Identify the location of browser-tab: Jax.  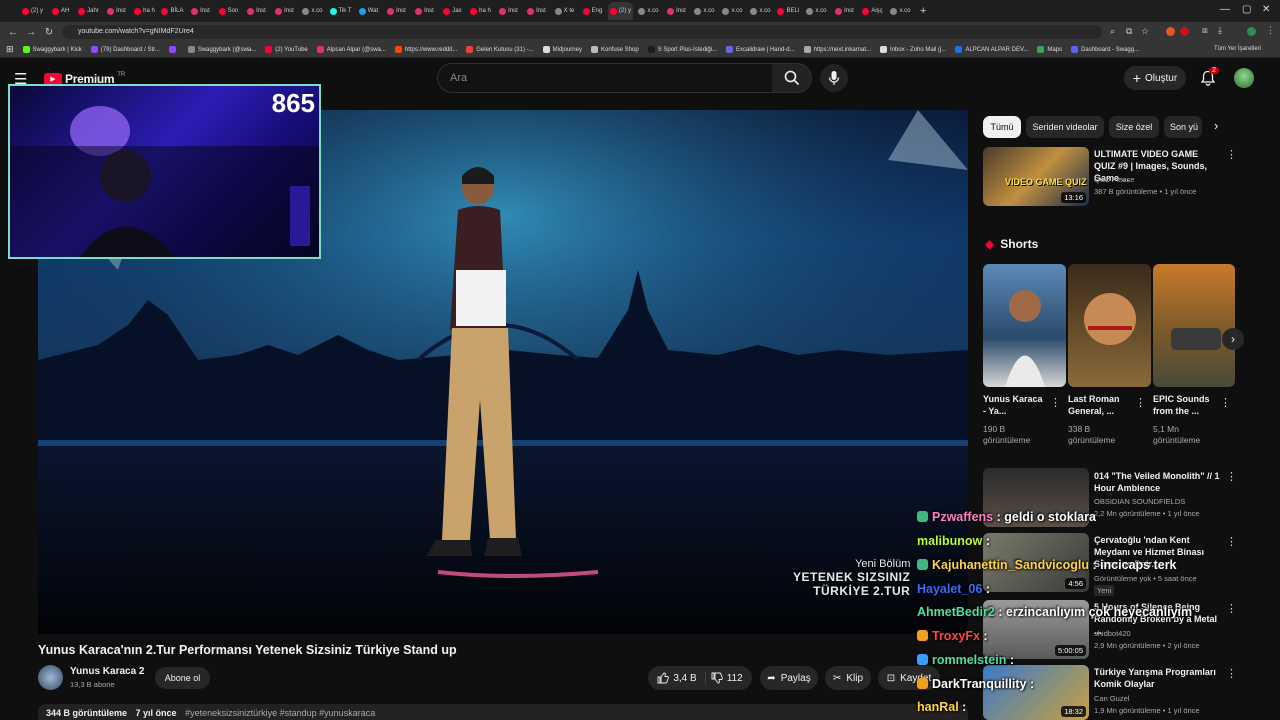
(452, 11).